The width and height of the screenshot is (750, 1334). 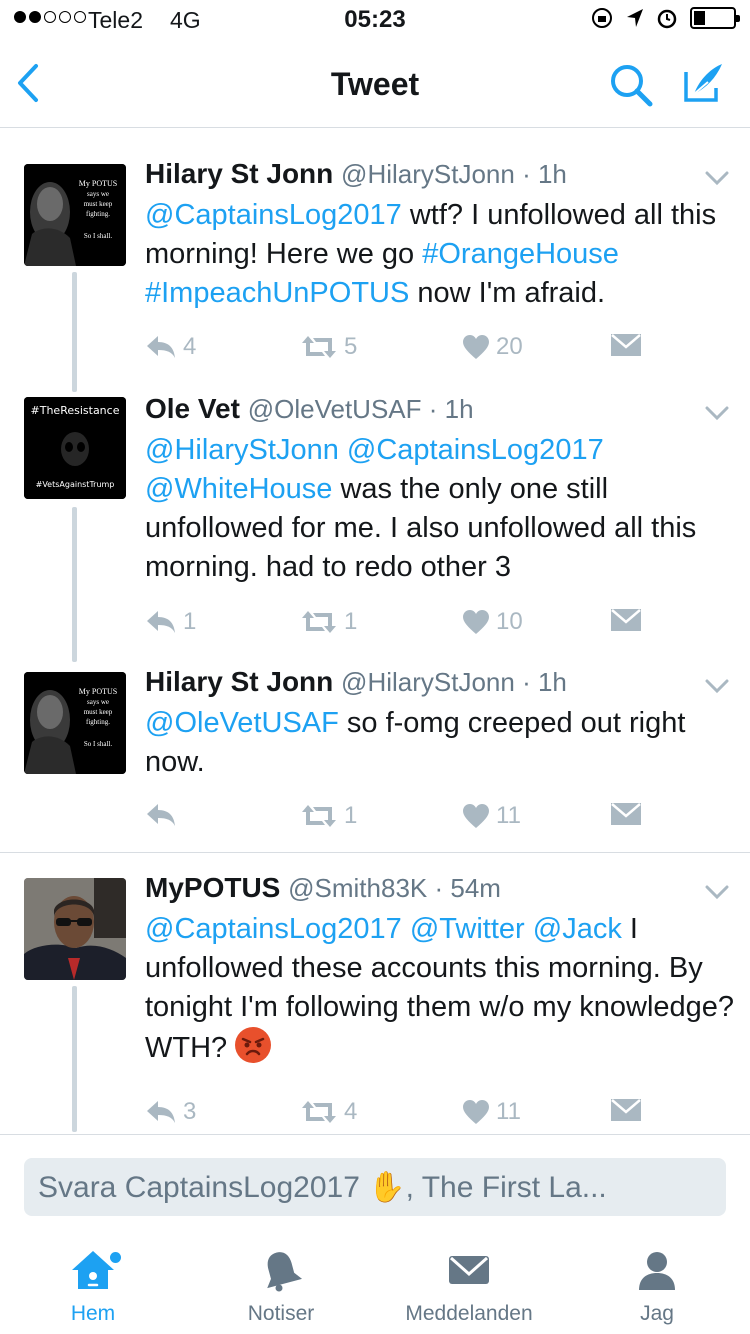 I want to click on display-name: Ole Vet, so click(x=192, y=408).